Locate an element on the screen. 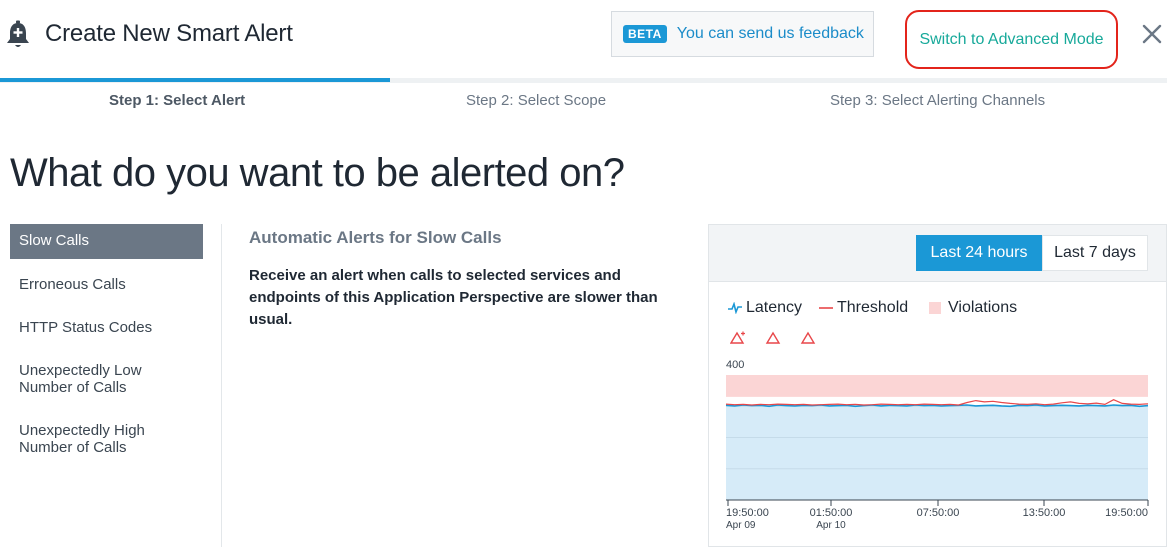 The height and width of the screenshot is (547, 1175). close-icon is located at coordinates (1152, 34).